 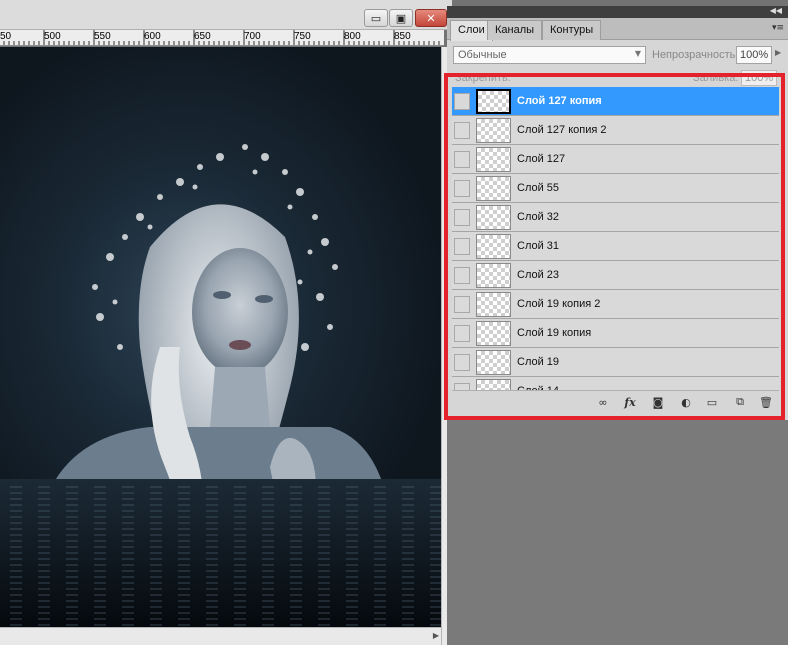 I want to click on horizontal-ruler: 50 500 550 600 650 700 750 800 850, so click(x=222, y=38).